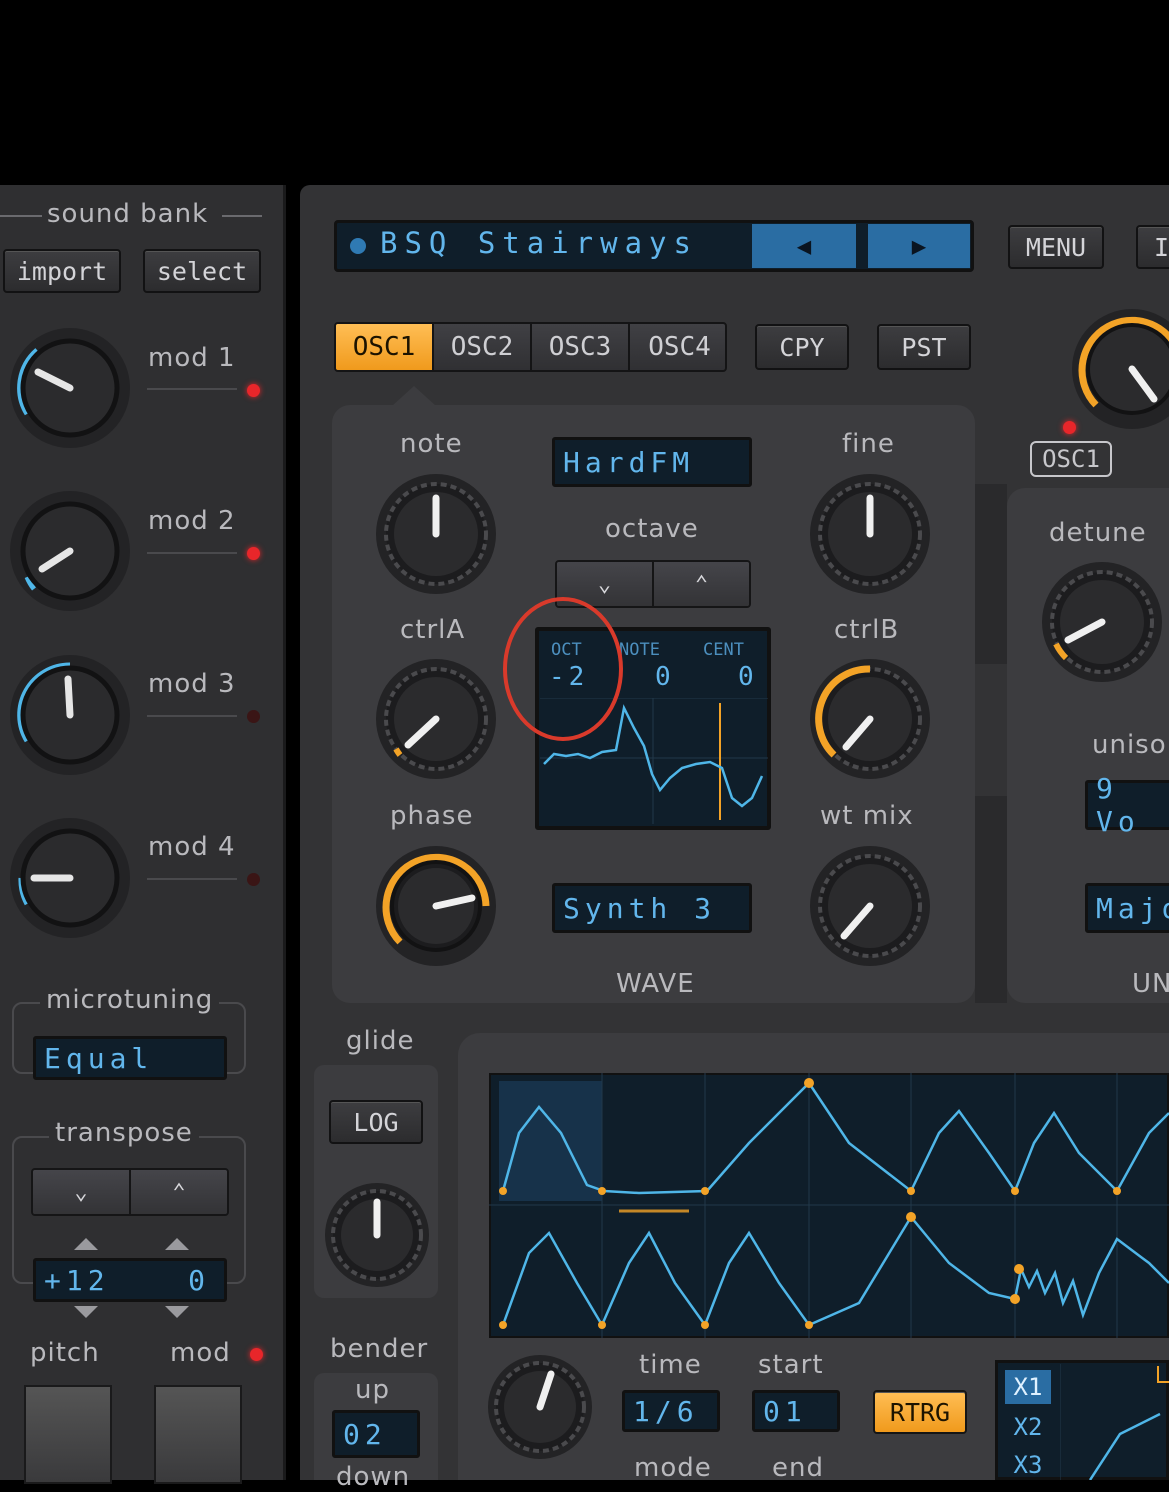  What do you see at coordinates (253, 879) in the screenshot?
I see `mod-4-led` at bounding box center [253, 879].